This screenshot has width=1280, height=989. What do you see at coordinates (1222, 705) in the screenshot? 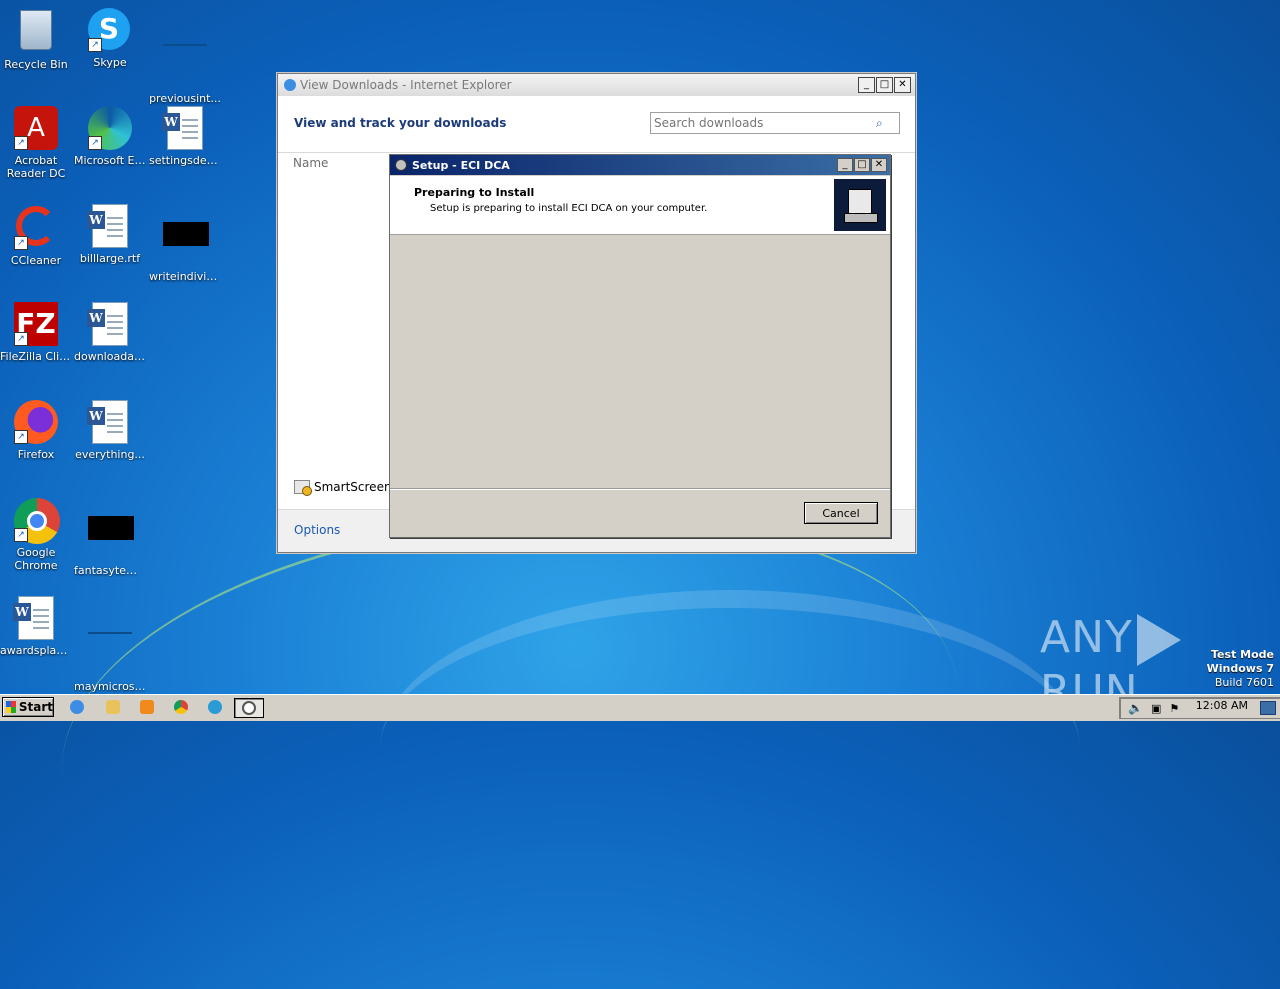
I see `clock: 12:08 AM` at bounding box center [1222, 705].